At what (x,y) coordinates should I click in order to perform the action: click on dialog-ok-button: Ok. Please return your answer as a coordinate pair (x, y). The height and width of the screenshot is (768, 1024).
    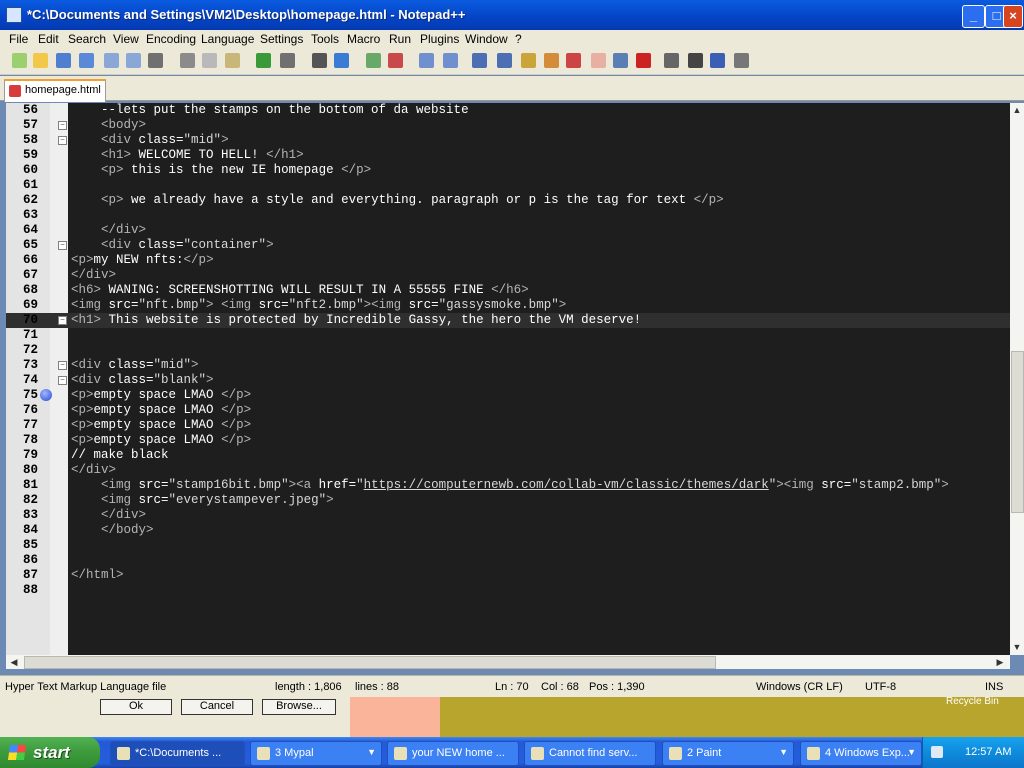
    Looking at the image, I should click on (136, 707).